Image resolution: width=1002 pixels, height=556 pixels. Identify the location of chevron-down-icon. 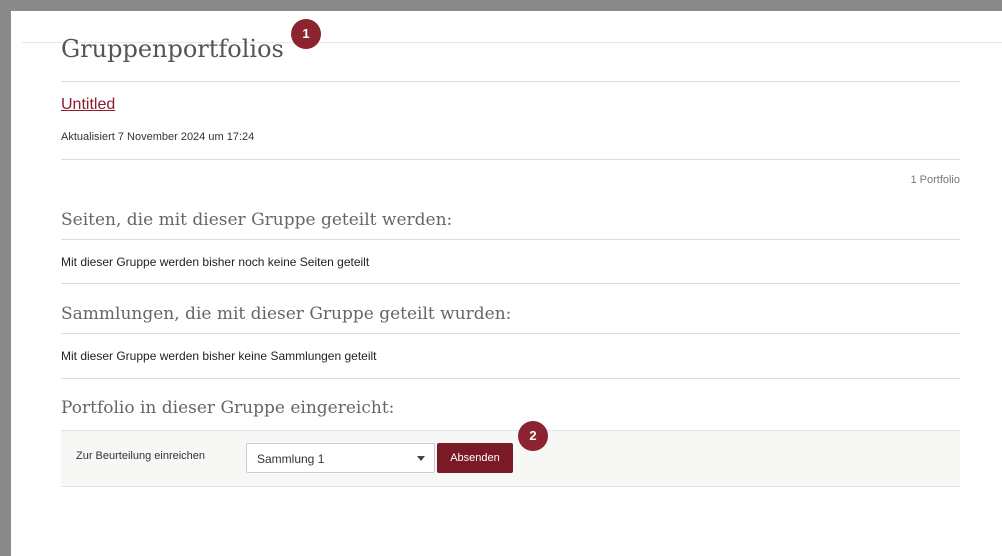
(421, 458).